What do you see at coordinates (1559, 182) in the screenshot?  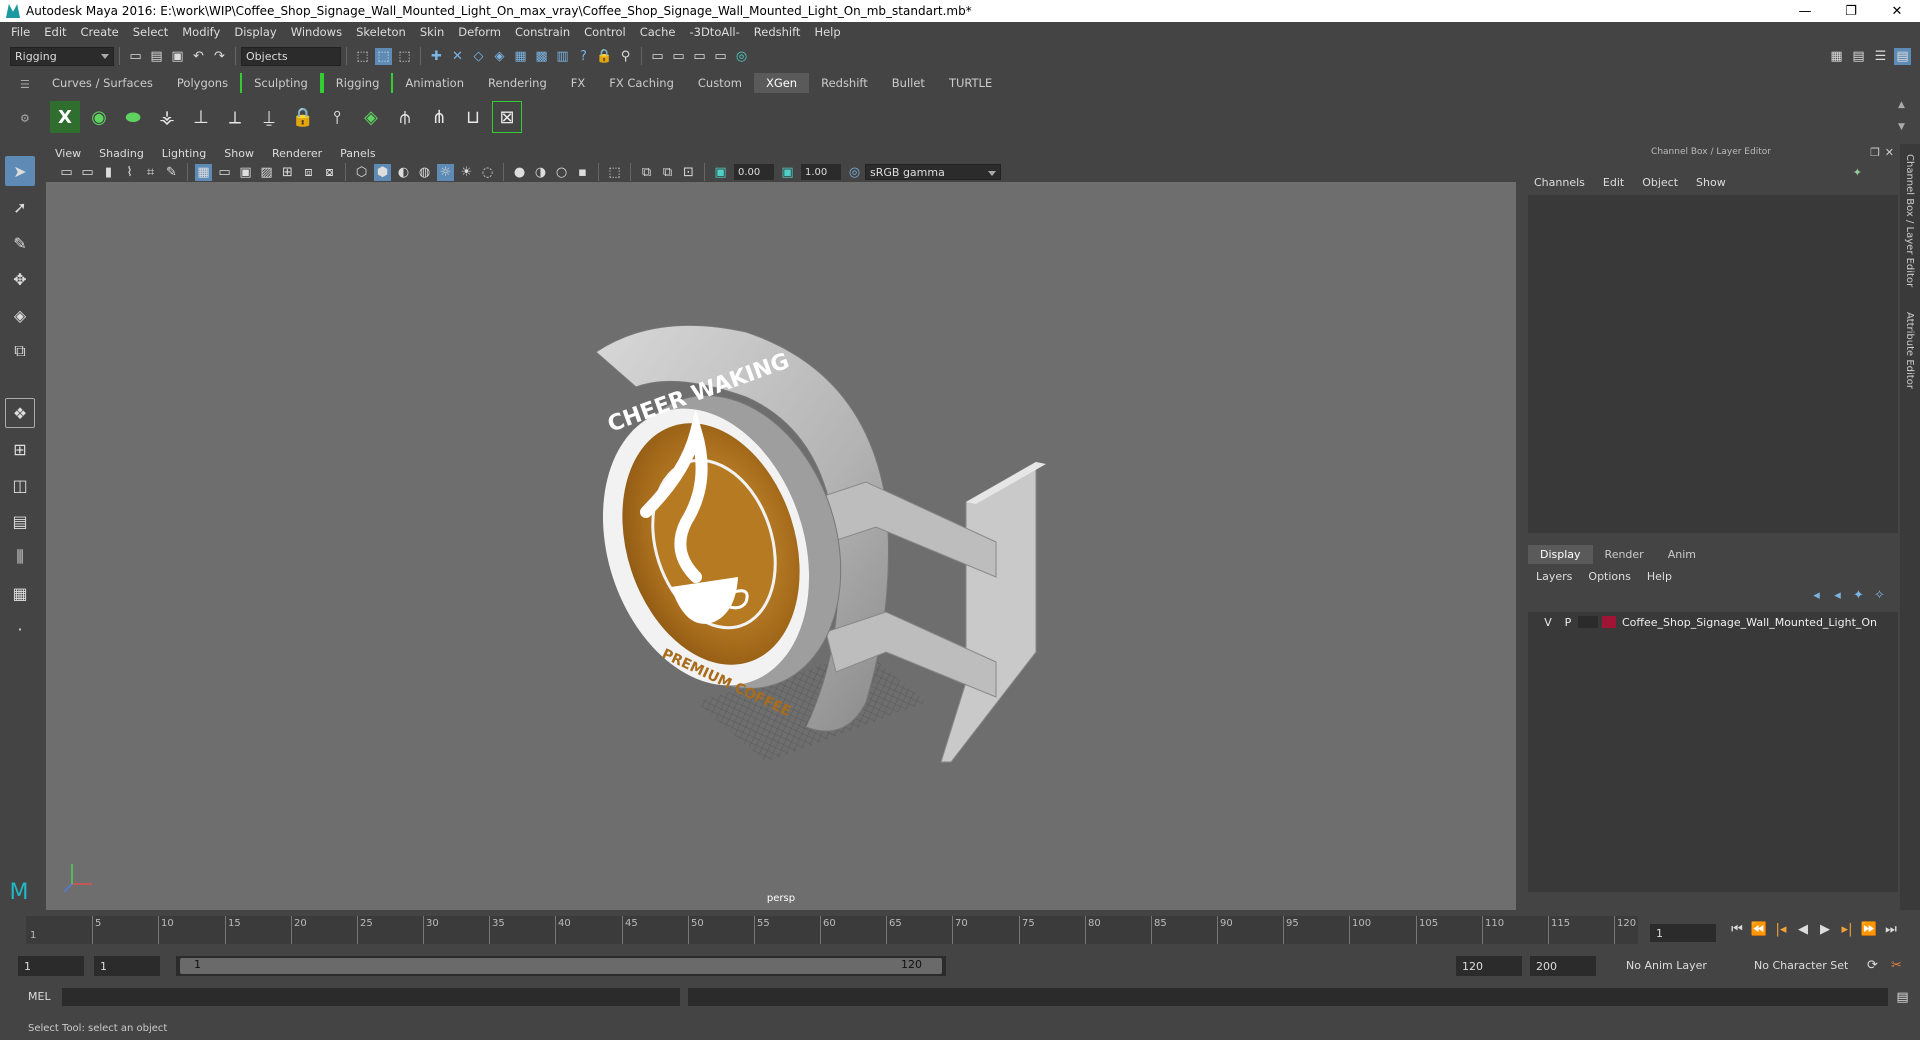 I see `cb-menu-channels: Channels` at bounding box center [1559, 182].